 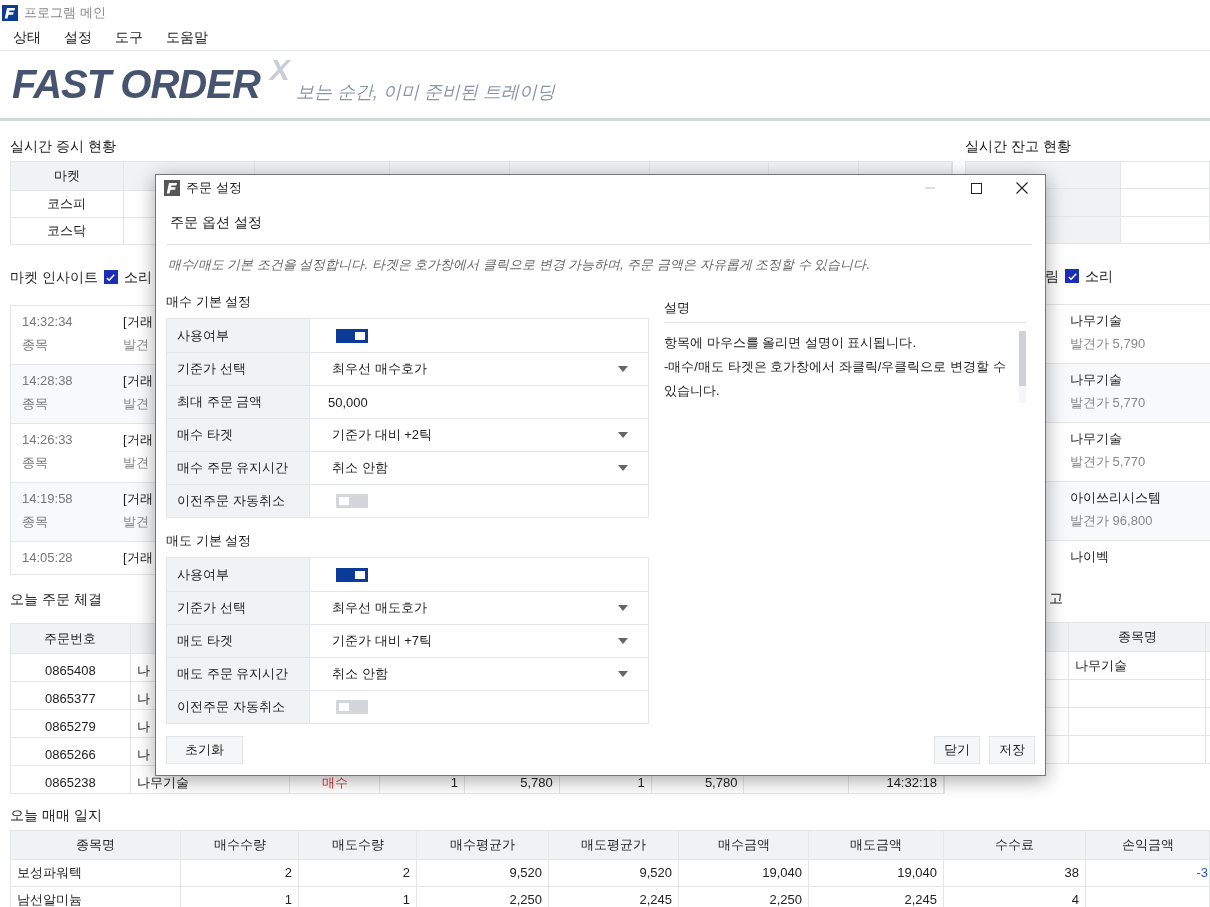 What do you see at coordinates (1022, 367) in the screenshot?
I see `scrollbar` at bounding box center [1022, 367].